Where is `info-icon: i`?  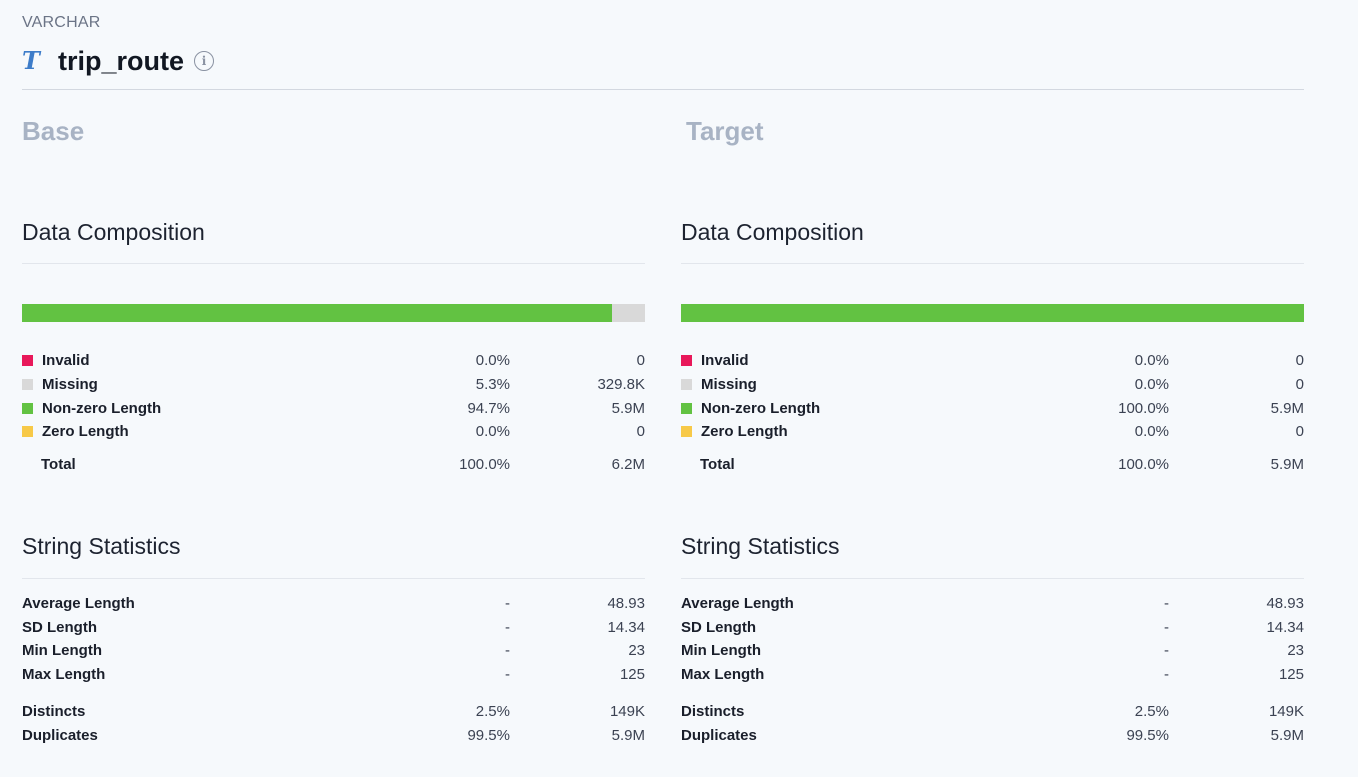 info-icon: i is located at coordinates (204, 61).